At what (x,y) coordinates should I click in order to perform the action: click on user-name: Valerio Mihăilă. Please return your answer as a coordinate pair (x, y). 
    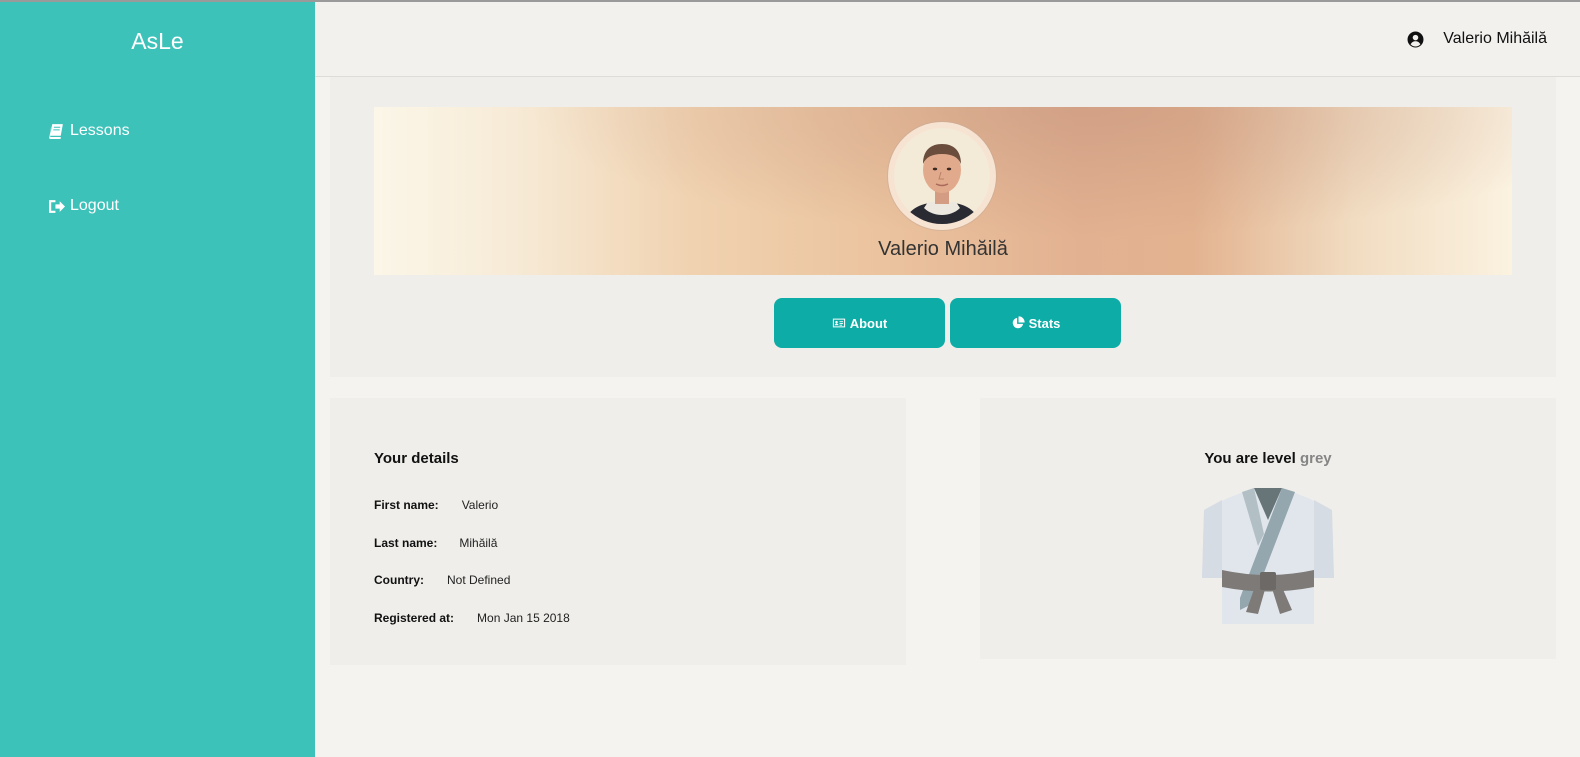
    Looking at the image, I should click on (1495, 38).